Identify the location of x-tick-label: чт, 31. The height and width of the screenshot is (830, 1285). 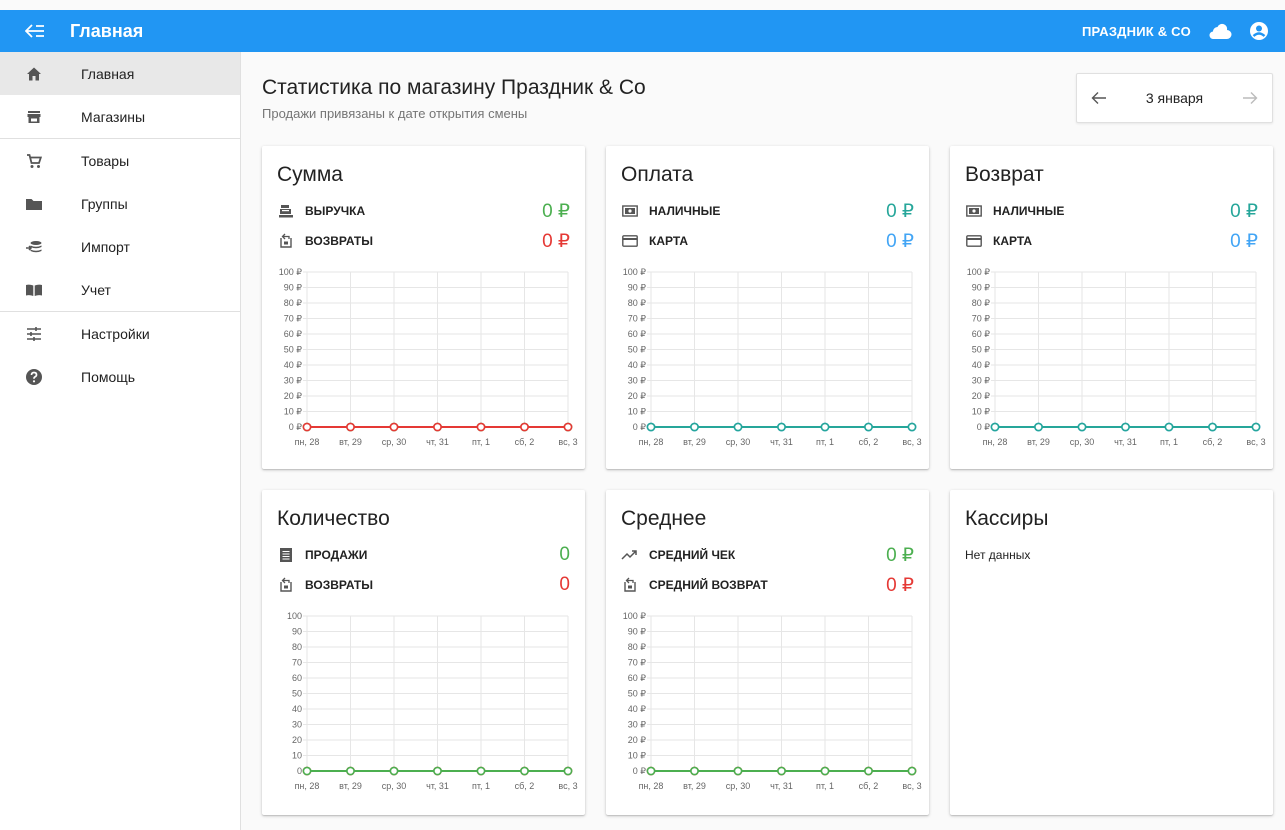
(437, 786).